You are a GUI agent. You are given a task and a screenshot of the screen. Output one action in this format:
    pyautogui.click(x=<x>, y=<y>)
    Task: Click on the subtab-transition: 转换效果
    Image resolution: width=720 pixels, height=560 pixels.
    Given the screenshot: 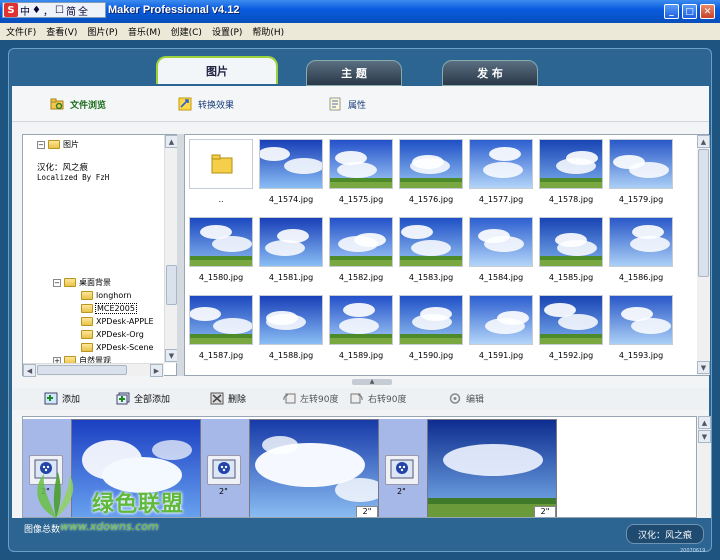 What is the action you would take?
    pyautogui.click(x=206, y=104)
    